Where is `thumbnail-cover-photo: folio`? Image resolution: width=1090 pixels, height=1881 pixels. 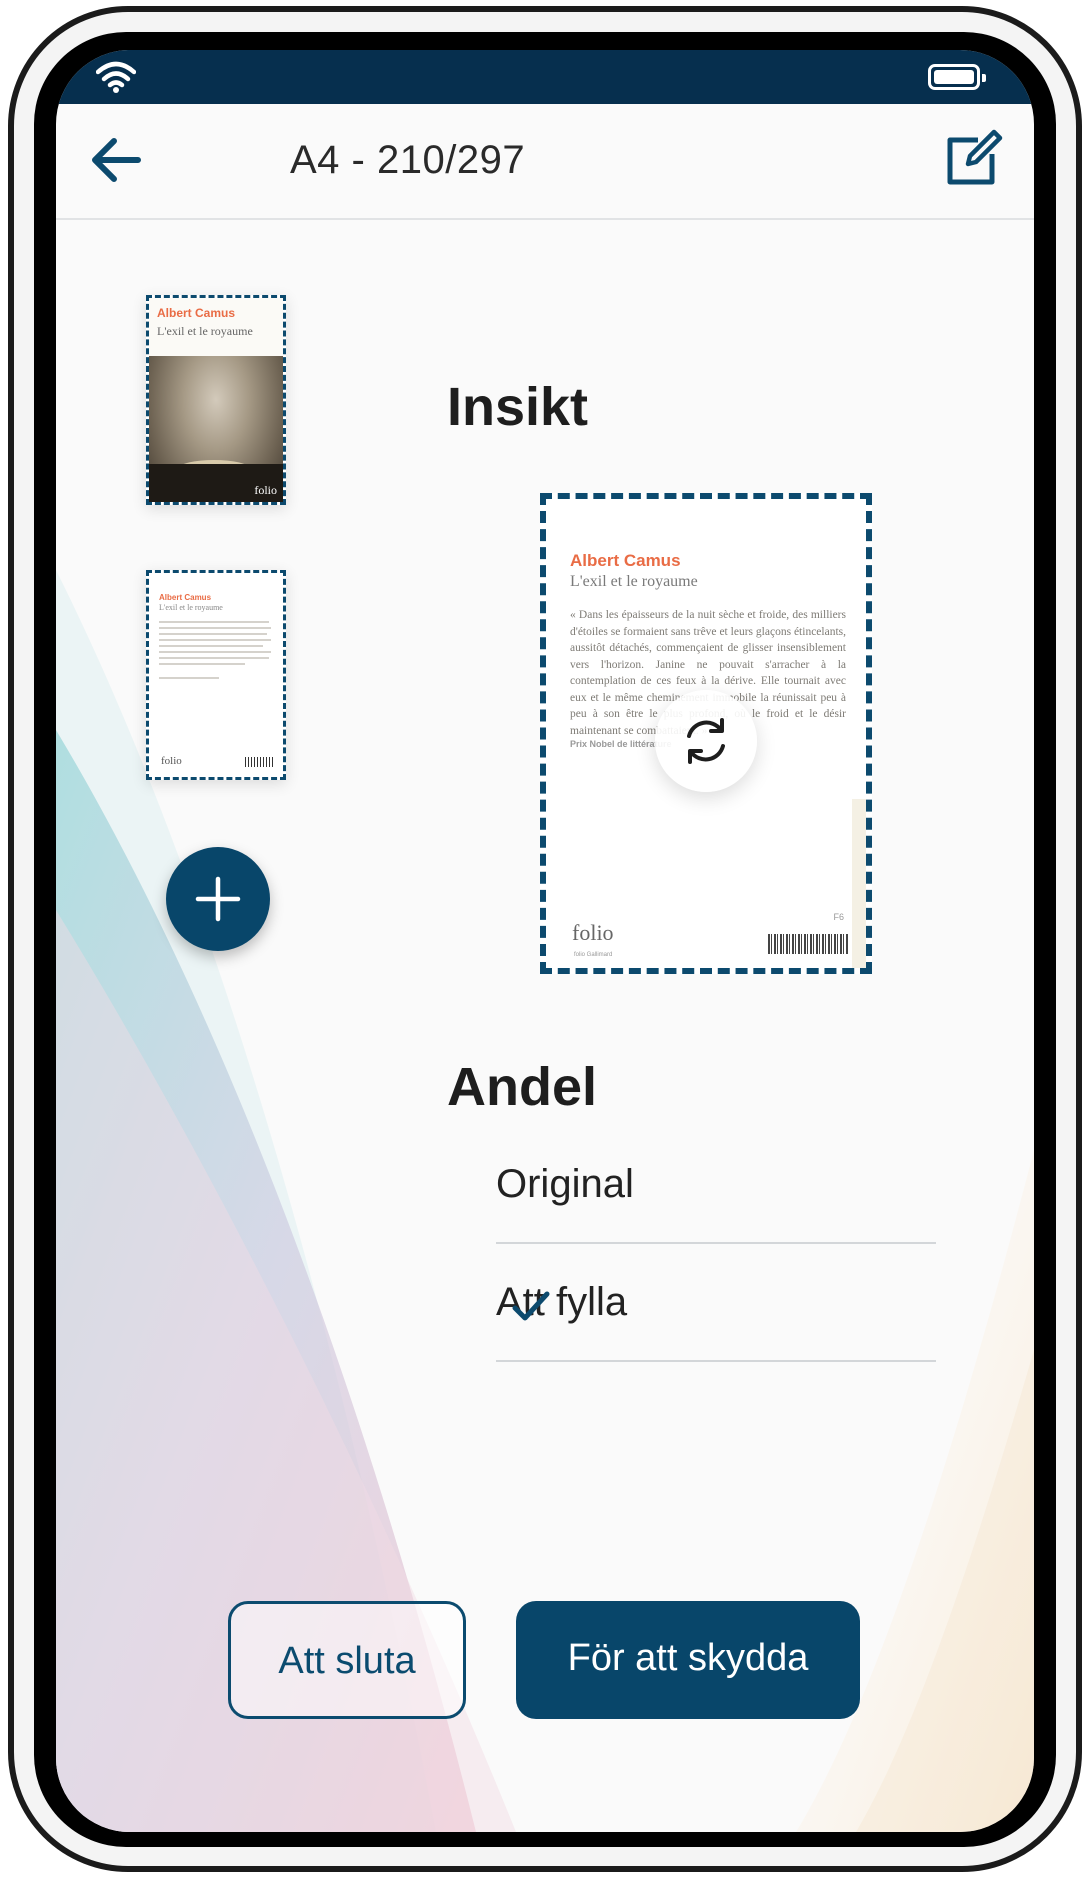 thumbnail-cover-photo: folio is located at coordinates (216, 429).